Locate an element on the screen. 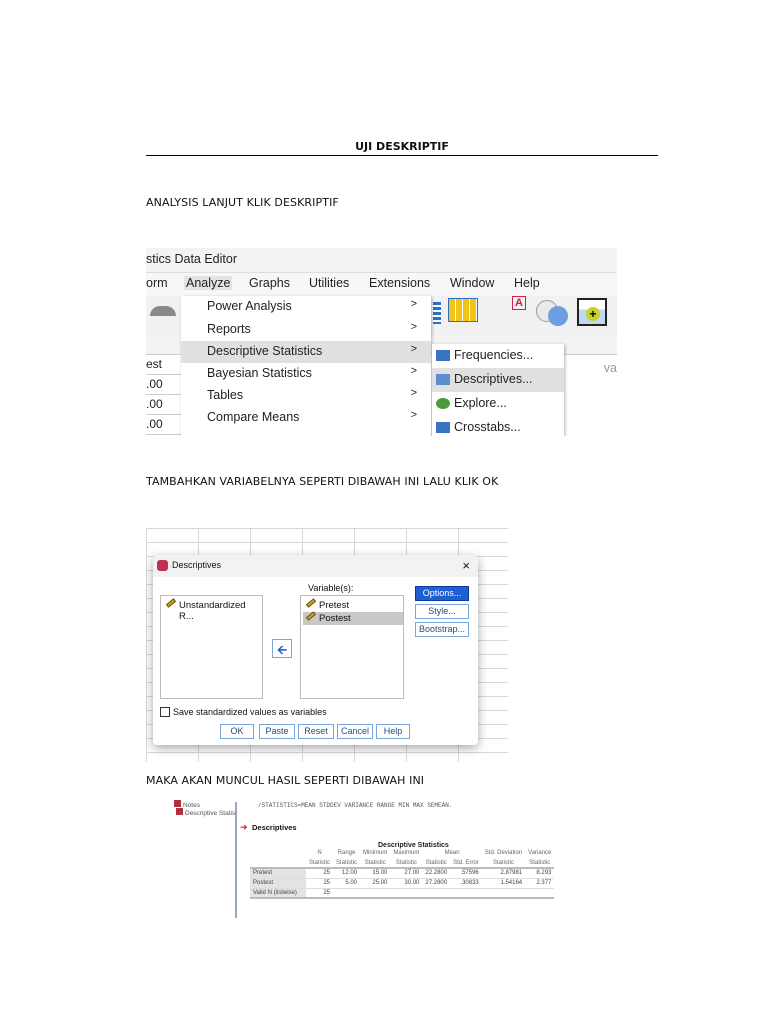 The width and height of the screenshot is (768, 1024). output-heading: Descriptives is located at coordinates (274, 827).